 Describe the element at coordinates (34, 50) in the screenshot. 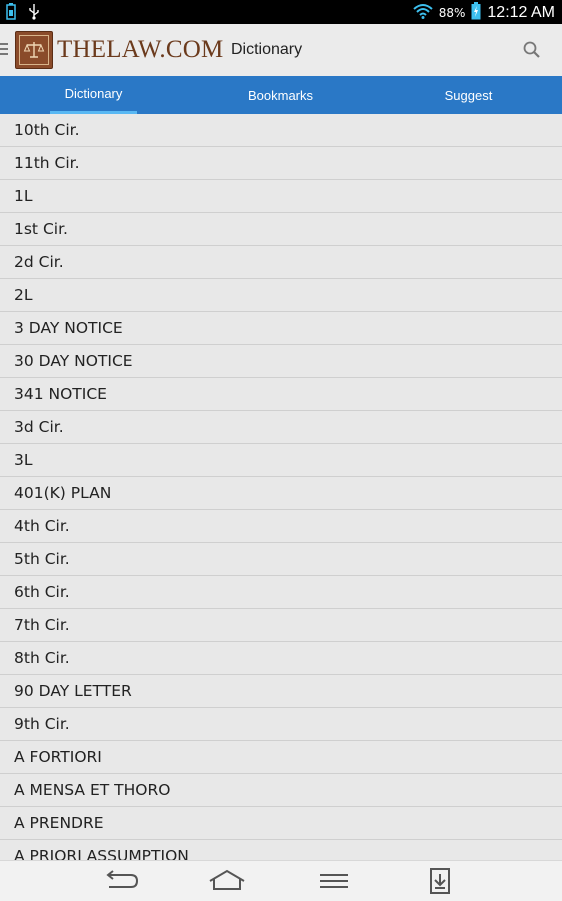

I see `scales-of-justice-icon` at that location.